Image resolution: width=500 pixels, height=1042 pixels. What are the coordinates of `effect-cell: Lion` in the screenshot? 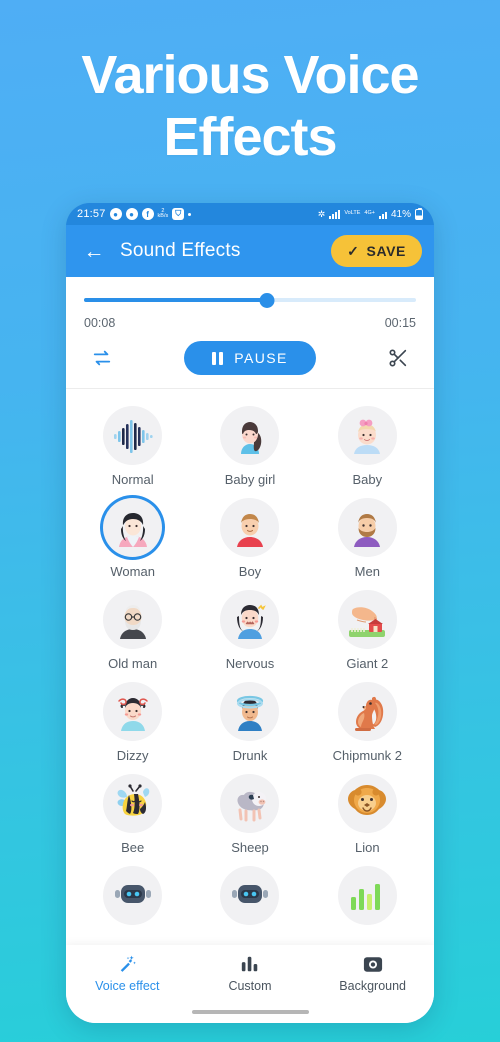 It's located at (367, 815).